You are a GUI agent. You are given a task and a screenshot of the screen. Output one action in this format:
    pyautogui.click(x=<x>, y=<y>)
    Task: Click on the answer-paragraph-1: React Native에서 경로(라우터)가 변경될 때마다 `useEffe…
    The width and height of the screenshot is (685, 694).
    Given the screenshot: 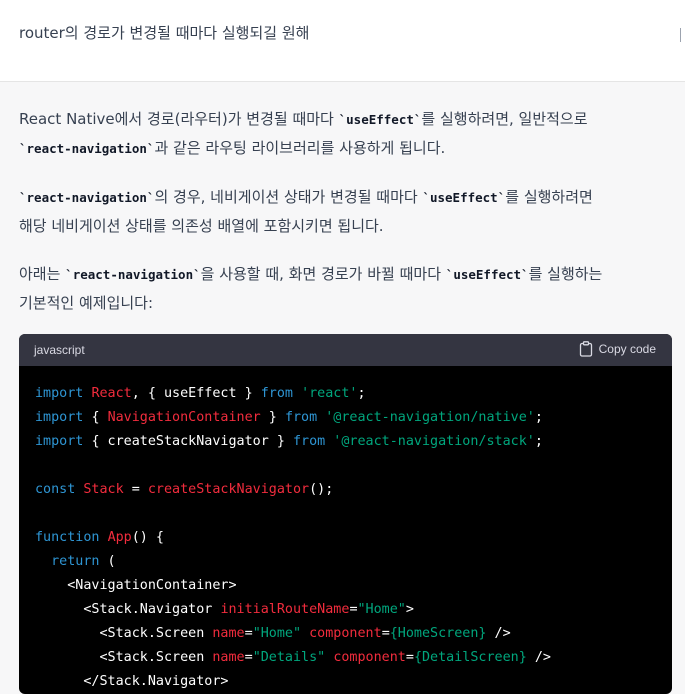 What is the action you would take?
    pyautogui.click(x=344, y=134)
    